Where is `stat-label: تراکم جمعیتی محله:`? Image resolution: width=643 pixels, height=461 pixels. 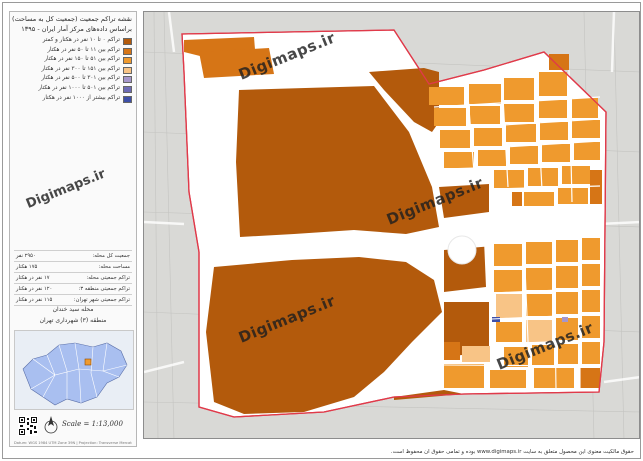
stat-label: تراکم جمعیتی محله: is located at coordinates (108, 278).